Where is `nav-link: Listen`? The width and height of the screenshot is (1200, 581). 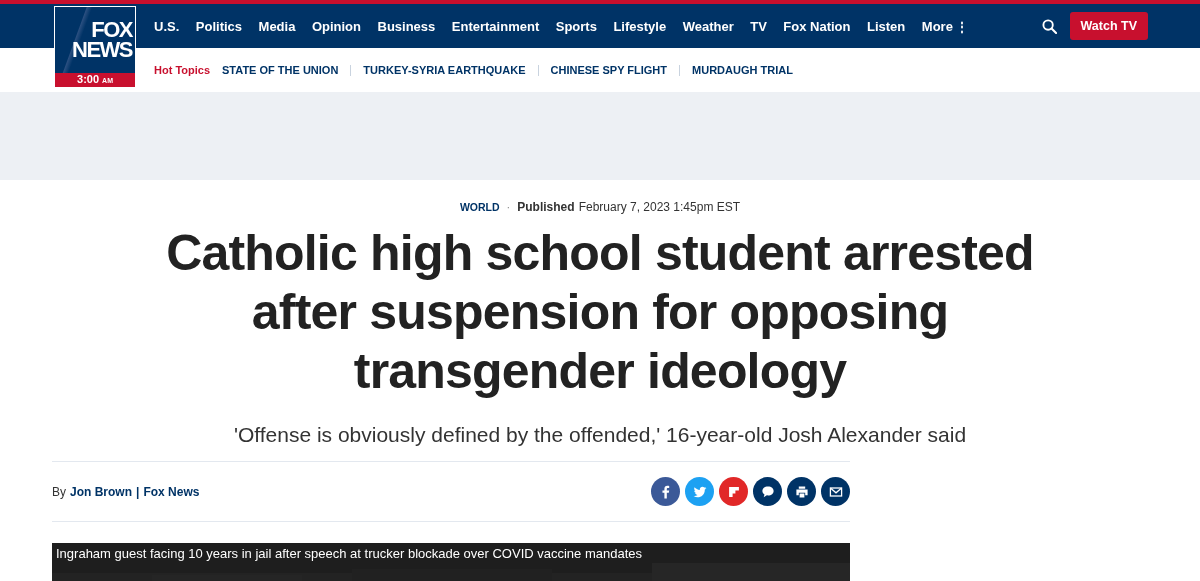 nav-link: Listen is located at coordinates (886, 26).